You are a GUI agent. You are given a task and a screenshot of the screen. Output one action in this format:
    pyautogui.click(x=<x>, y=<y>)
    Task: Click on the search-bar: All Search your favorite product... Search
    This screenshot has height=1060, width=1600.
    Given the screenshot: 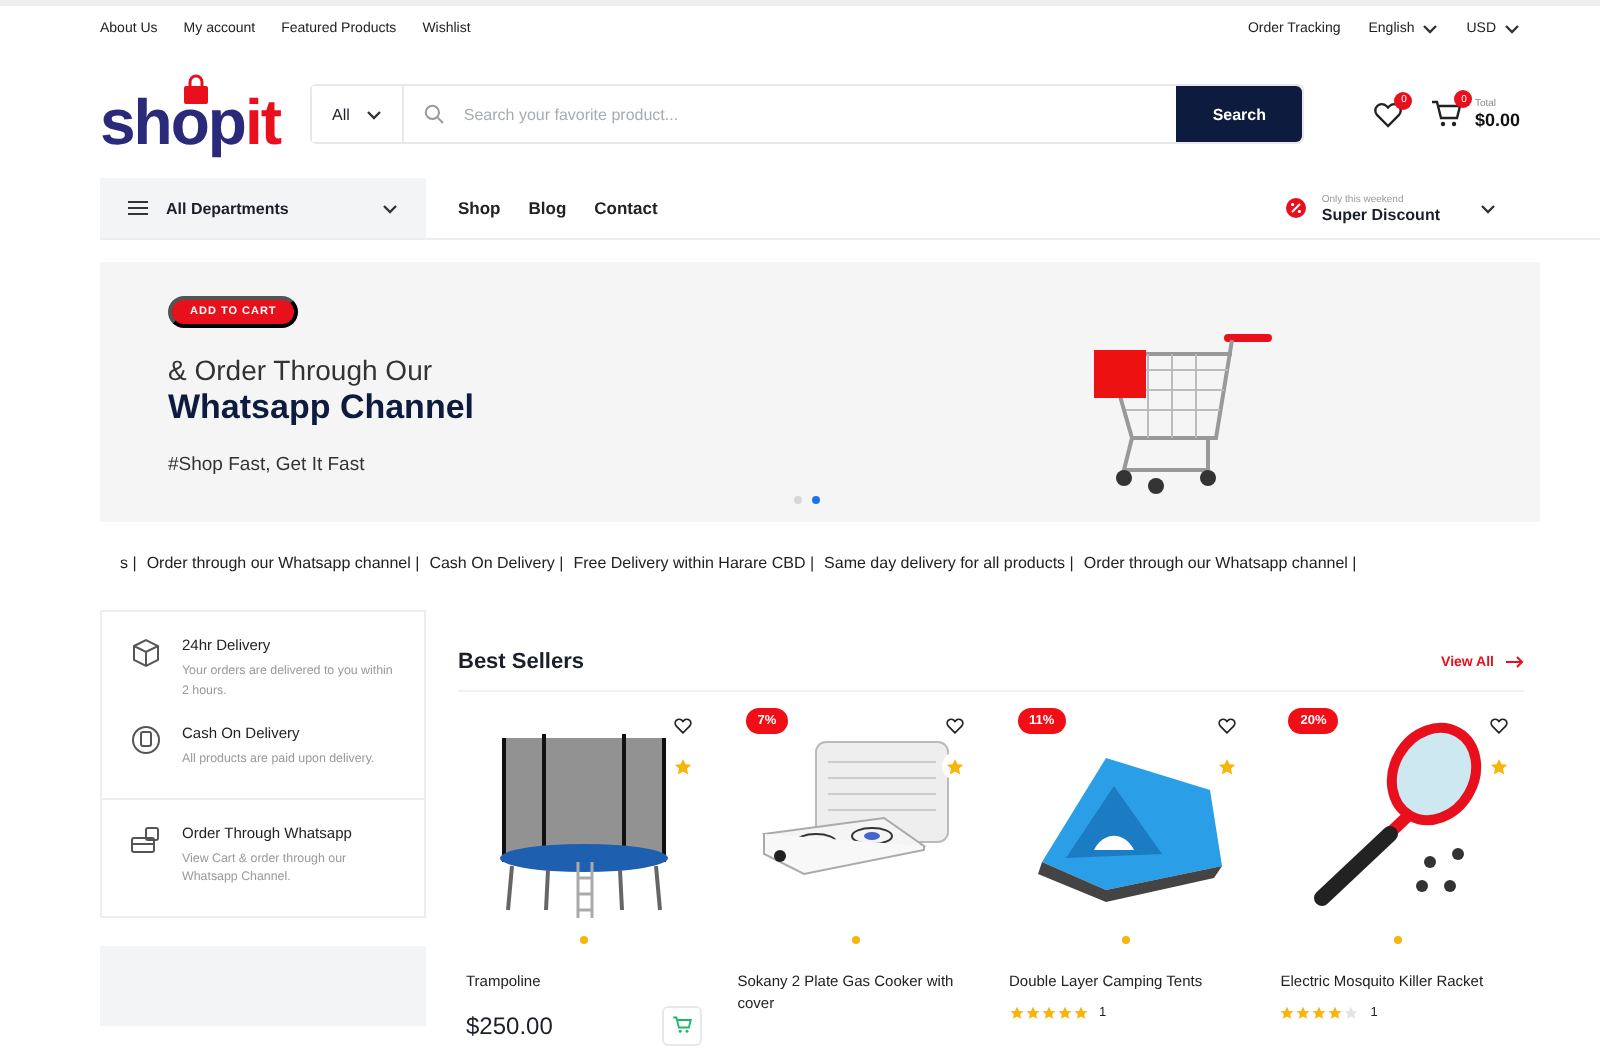 What is the action you would take?
    pyautogui.click(x=807, y=114)
    